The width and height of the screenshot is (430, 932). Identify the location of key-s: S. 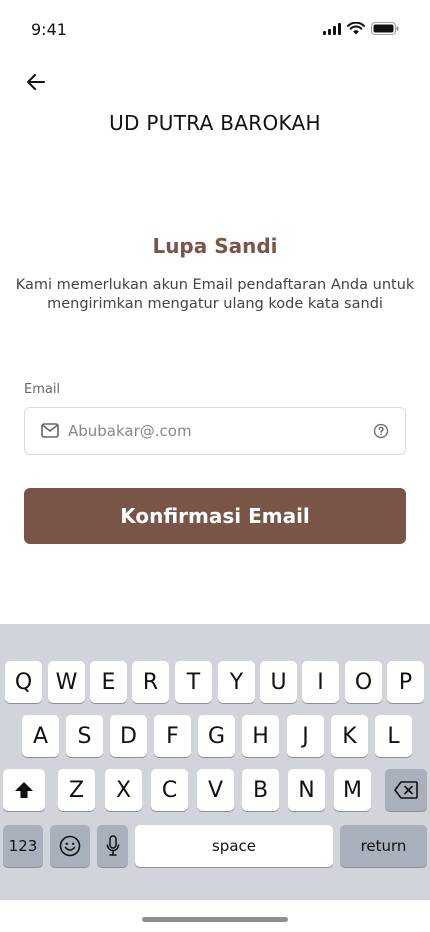
(84, 736).